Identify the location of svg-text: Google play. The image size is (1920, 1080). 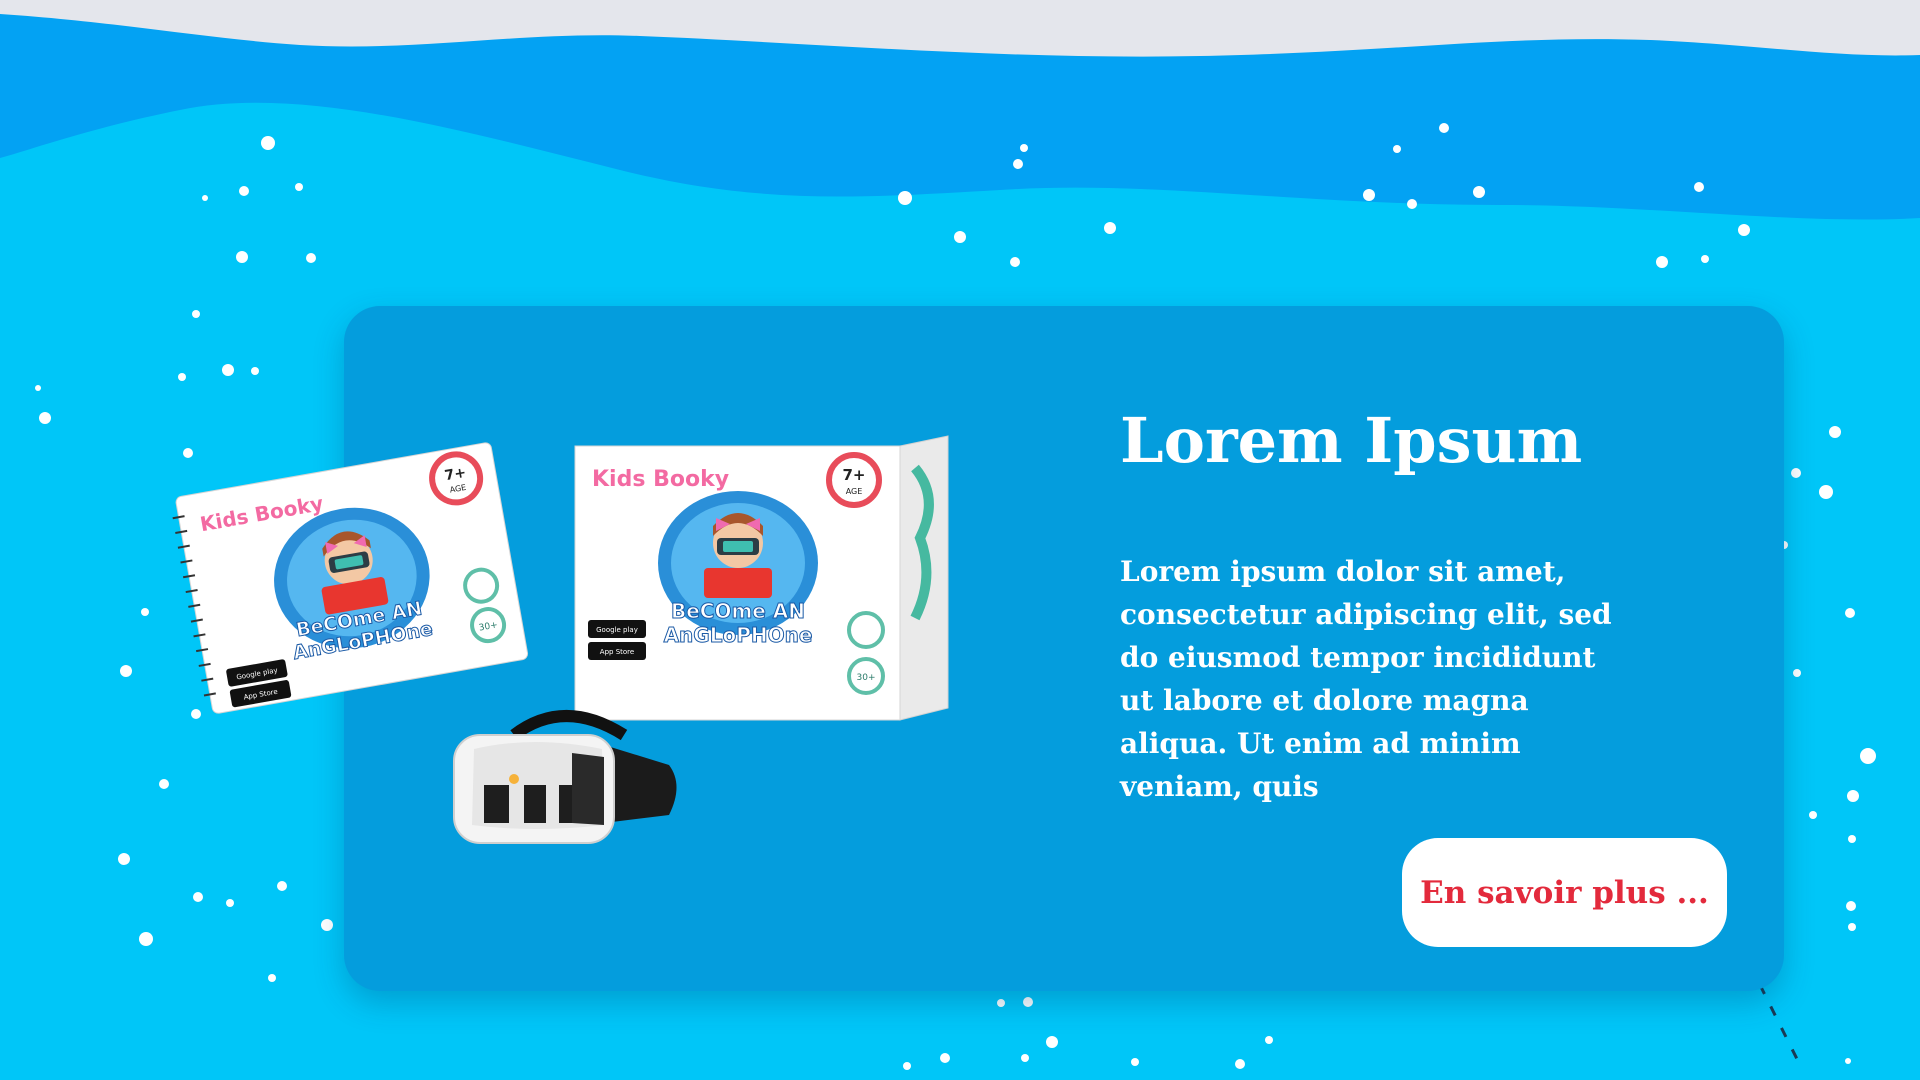
(617, 630).